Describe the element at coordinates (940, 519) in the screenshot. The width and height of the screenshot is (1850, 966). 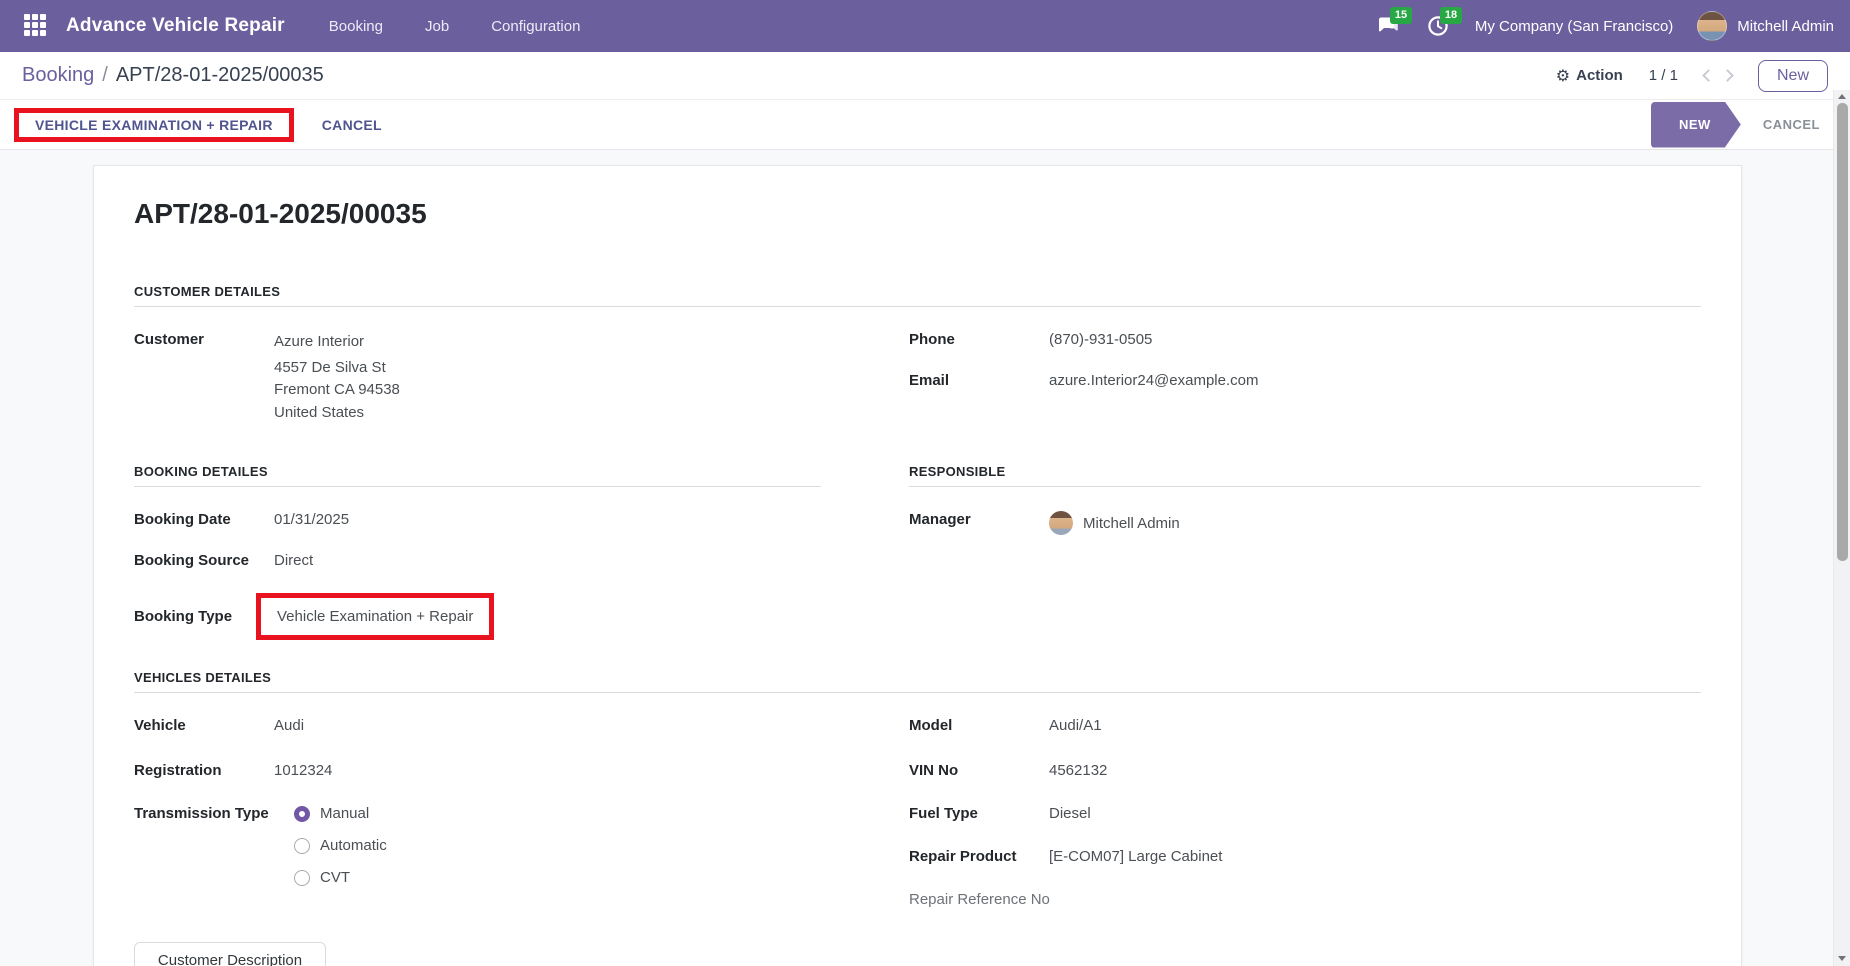
I see `manager-label: Manager` at that location.